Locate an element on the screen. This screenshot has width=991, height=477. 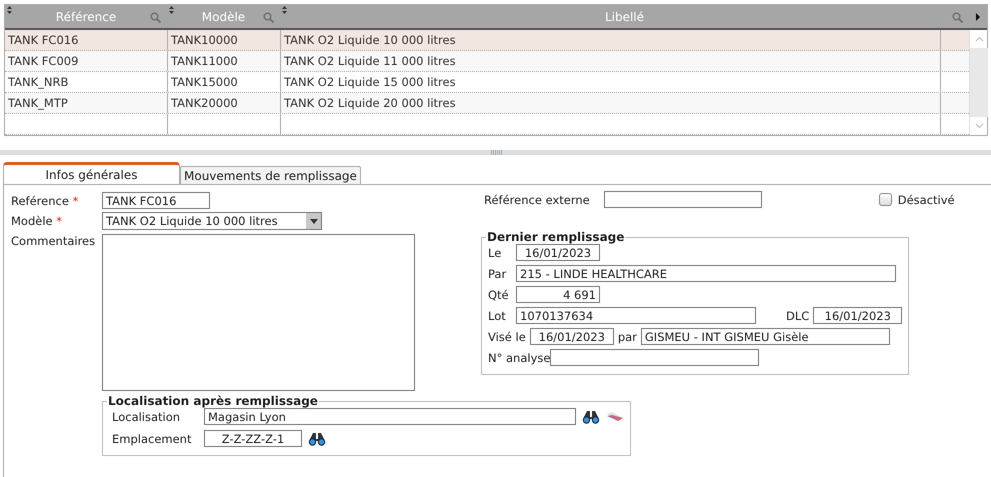
field-label: Qté is located at coordinates (499, 295).